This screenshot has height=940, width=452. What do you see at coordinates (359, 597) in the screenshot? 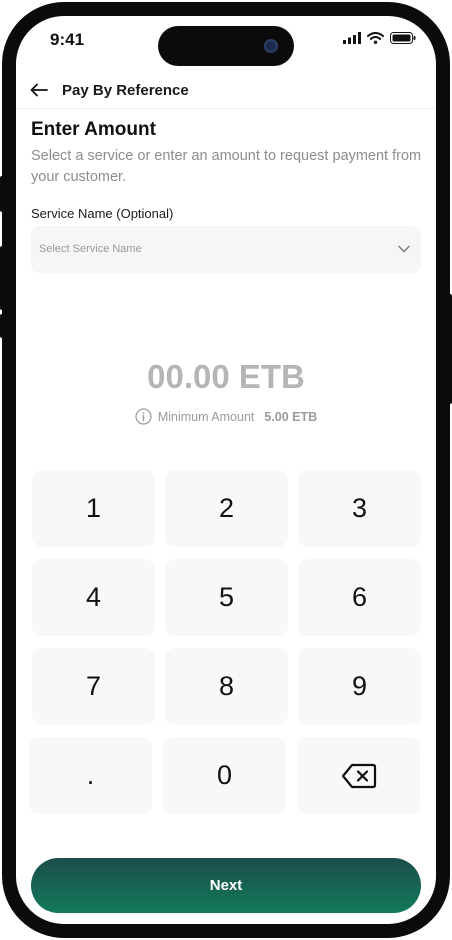
I see `keypad-key-6: 6` at bounding box center [359, 597].